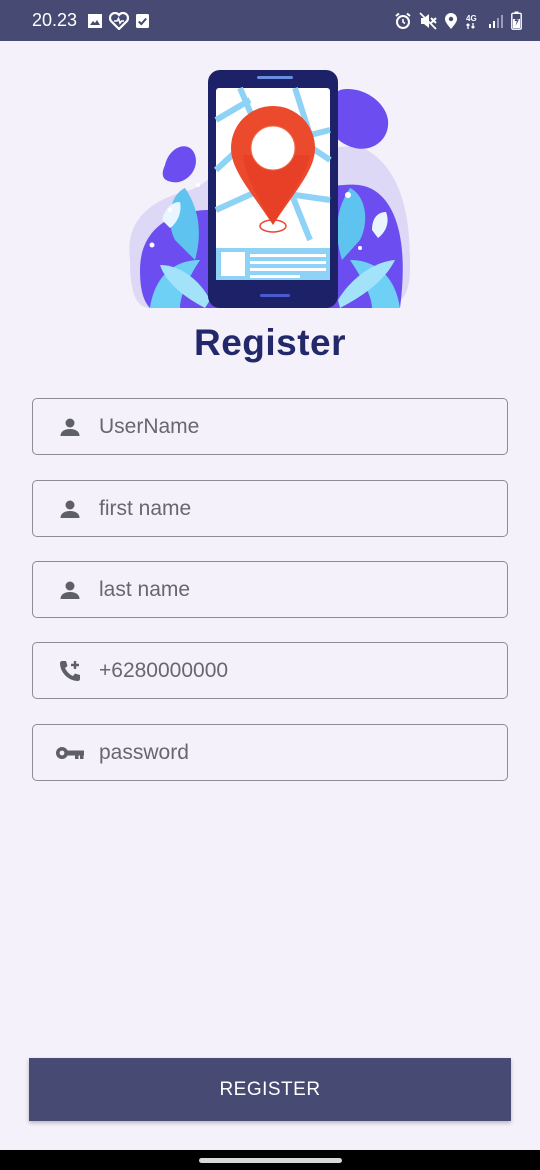  I want to click on password-input, so click(302, 752).